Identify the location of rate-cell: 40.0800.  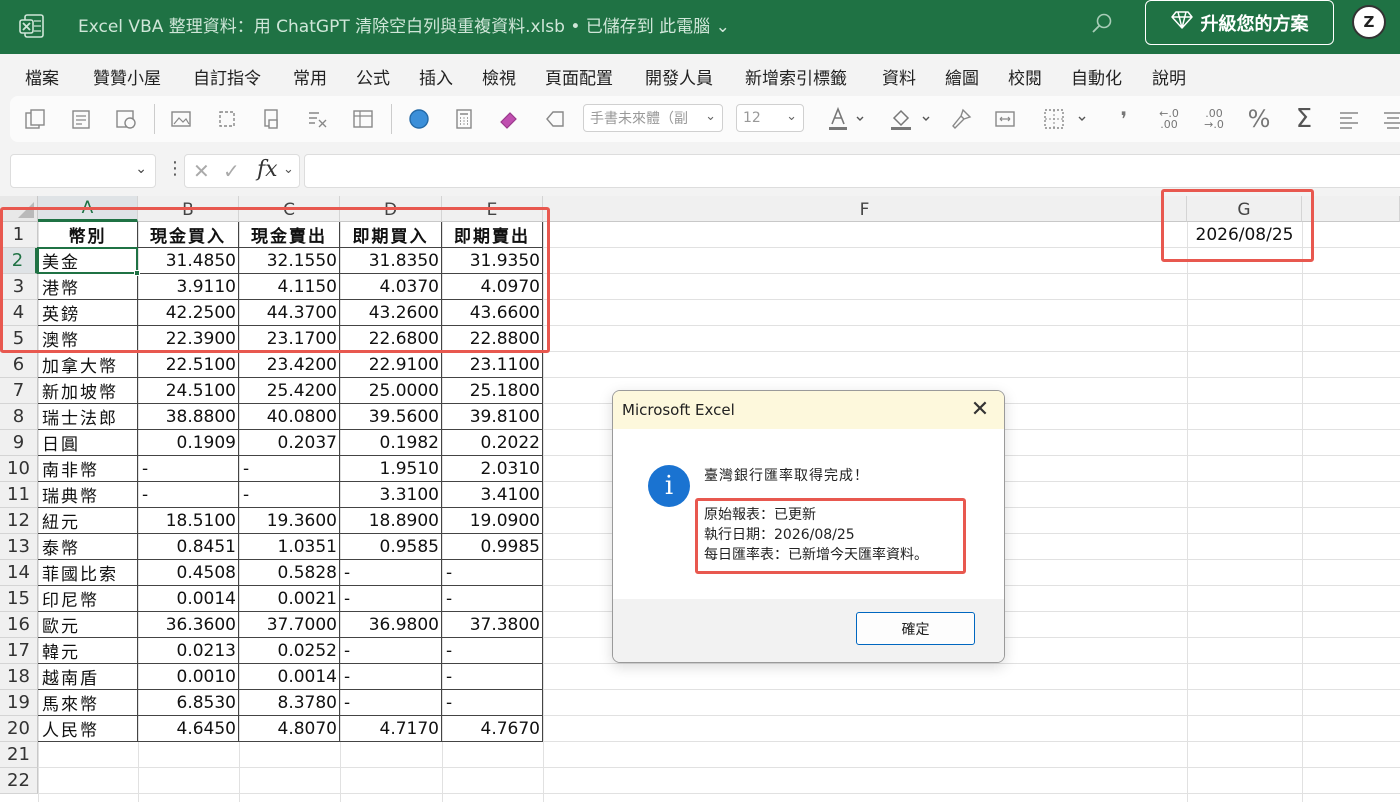
(289, 417).